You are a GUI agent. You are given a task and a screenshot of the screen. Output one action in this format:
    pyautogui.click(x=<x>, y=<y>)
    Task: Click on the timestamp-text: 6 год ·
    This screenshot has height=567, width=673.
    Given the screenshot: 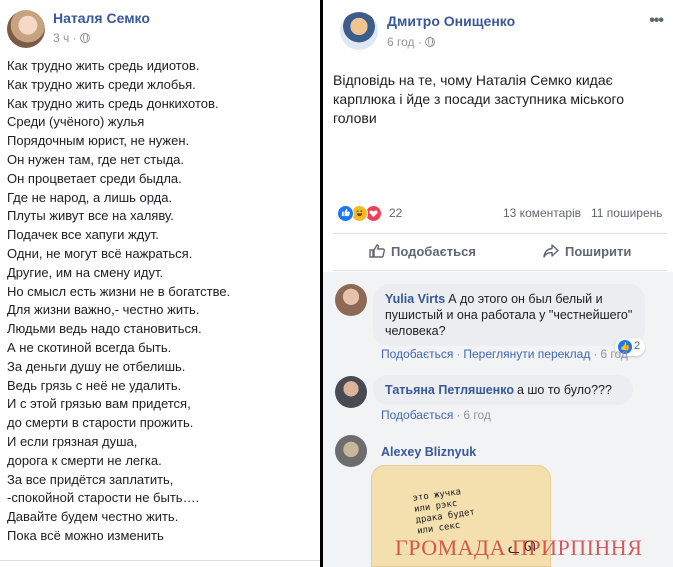 What is the action you would take?
    pyautogui.click(x=404, y=42)
    